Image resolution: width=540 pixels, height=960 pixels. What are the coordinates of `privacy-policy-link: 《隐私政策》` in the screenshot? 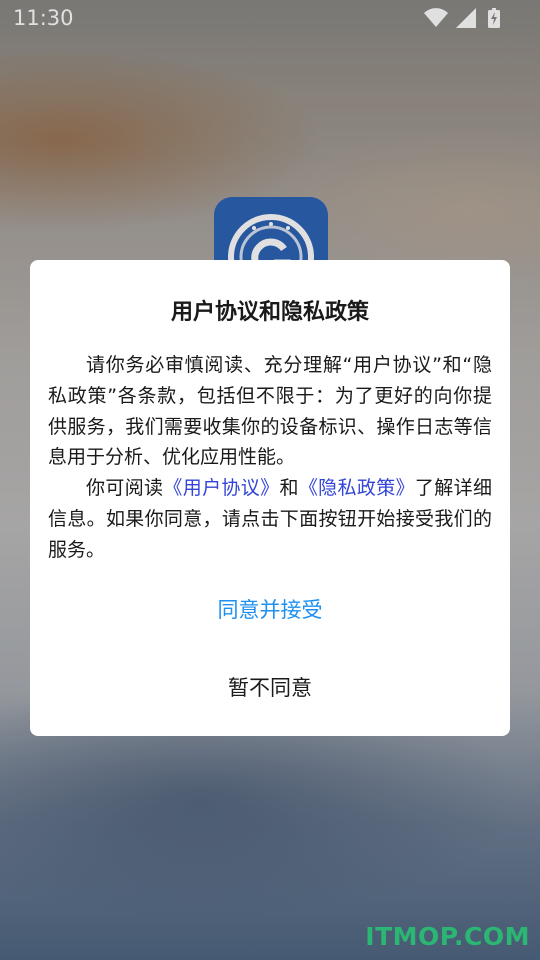 It's located at (357, 488).